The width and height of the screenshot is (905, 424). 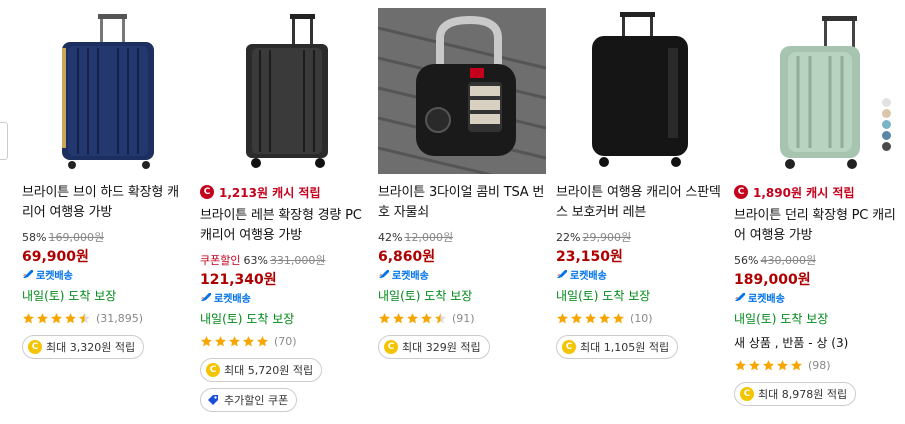 I want to click on discount-rate: 56%, so click(x=746, y=260).